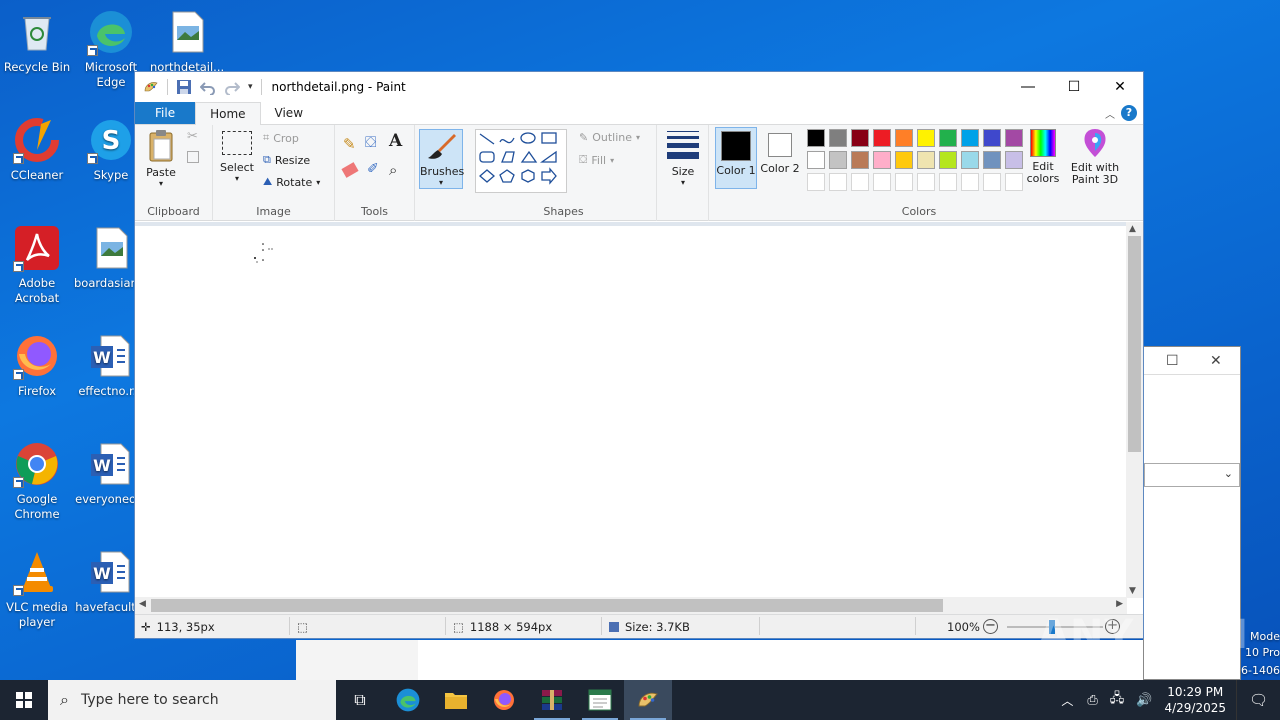  What do you see at coordinates (1028, 87) in the screenshot?
I see `minimize-button: ―` at bounding box center [1028, 87].